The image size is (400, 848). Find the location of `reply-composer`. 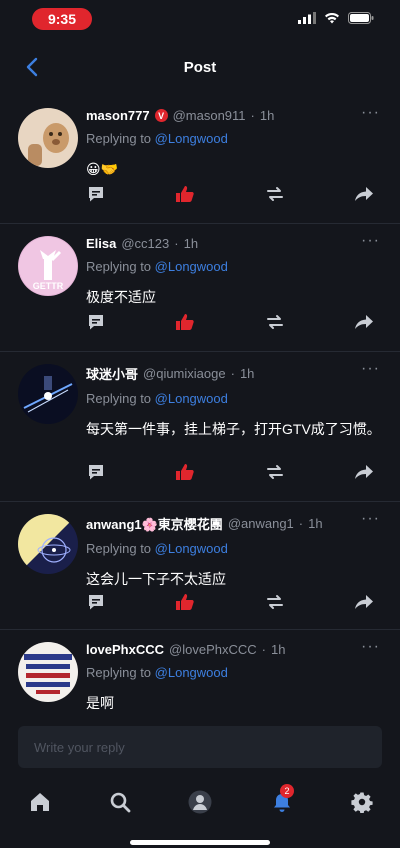

reply-composer is located at coordinates (200, 747).